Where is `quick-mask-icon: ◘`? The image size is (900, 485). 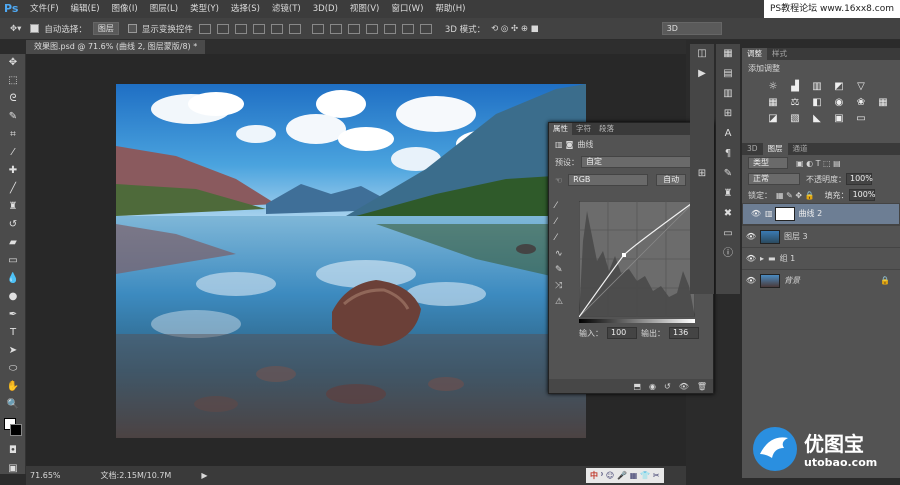
quick-mask-icon: ◘ is located at coordinates (13, 451).